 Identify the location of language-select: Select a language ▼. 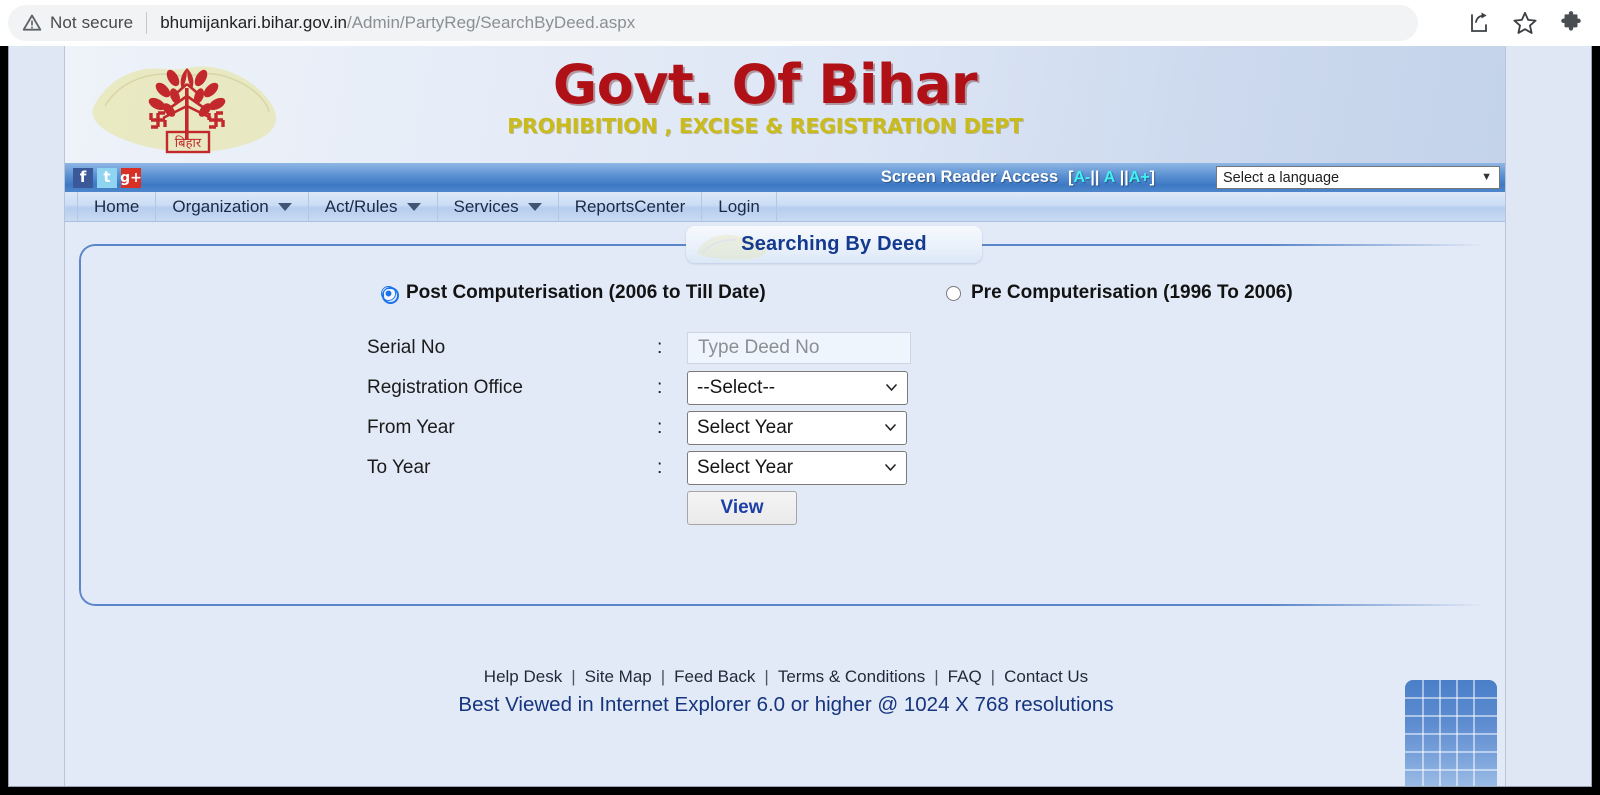
(1358, 177).